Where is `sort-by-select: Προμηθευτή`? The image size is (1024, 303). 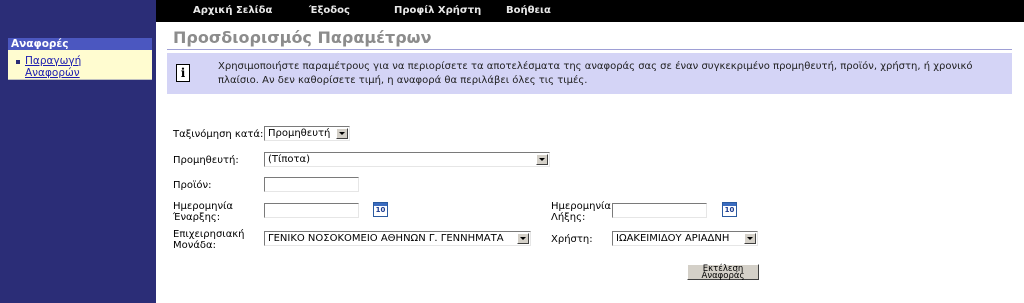 sort-by-select: Προμηθευτή is located at coordinates (307, 133).